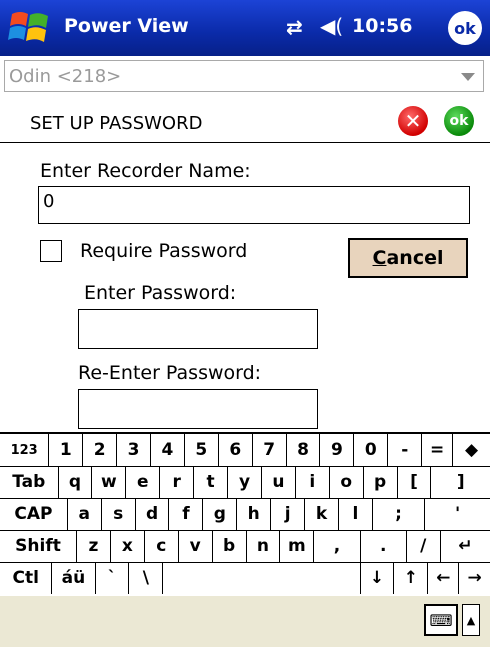 The width and height of the screenshot is (490, 647). I want to click on key-l: l, so click(356, 514).